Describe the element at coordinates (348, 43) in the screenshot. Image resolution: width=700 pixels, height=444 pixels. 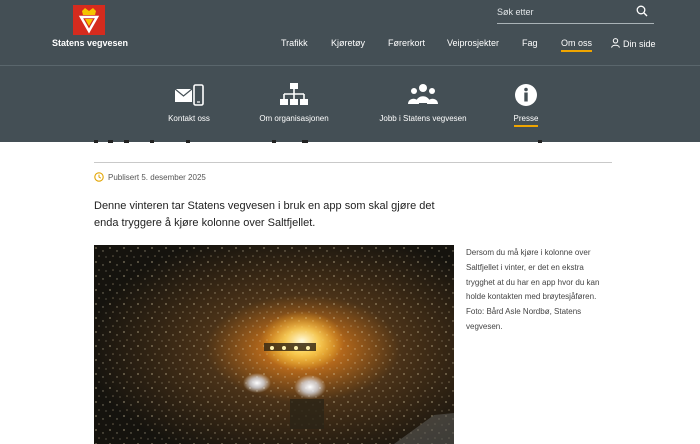
I see `nav-item-kjoretoy: Kjøretøy` at that location.